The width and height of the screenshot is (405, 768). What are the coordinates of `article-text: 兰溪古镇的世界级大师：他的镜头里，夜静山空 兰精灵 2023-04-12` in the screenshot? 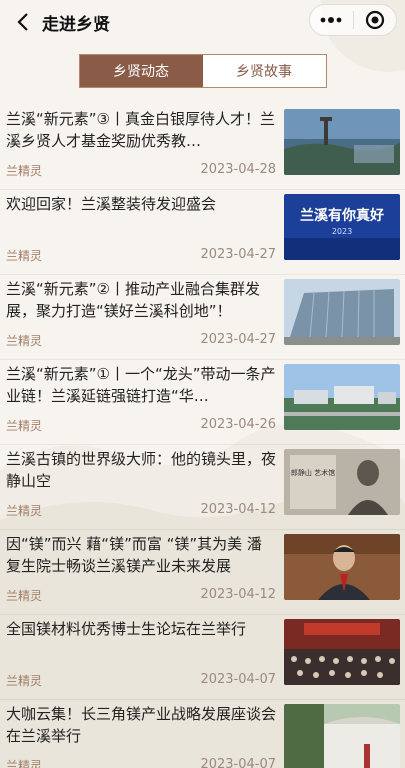 It's located at (145, 487).